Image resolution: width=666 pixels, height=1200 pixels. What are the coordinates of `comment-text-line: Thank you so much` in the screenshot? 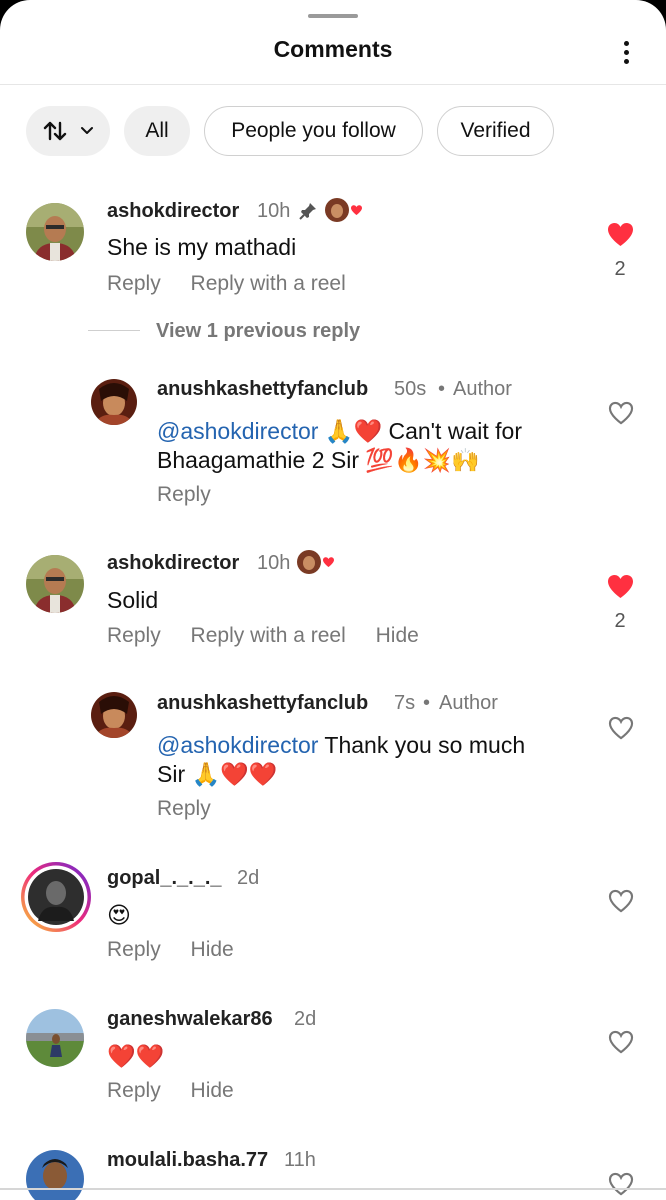 It's located at (422, 745).